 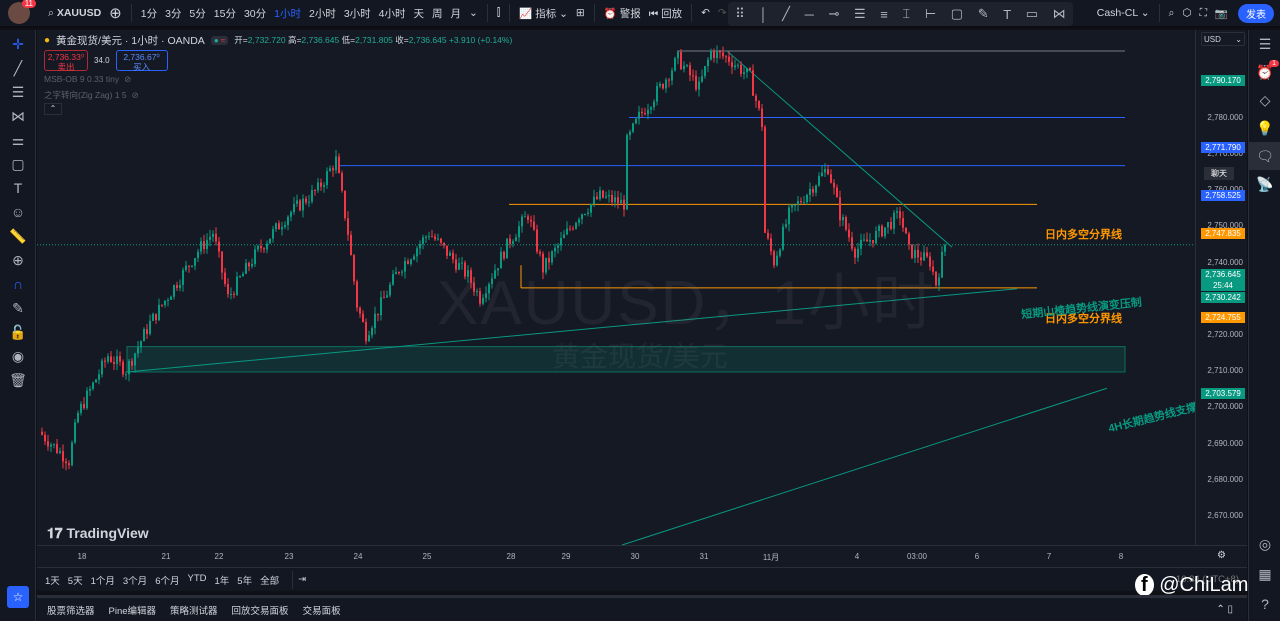 What do you see at coordinates (18, 44) in the screenshot?
I see `crosshair-icon: ✛` at bounding box center [18, 44].